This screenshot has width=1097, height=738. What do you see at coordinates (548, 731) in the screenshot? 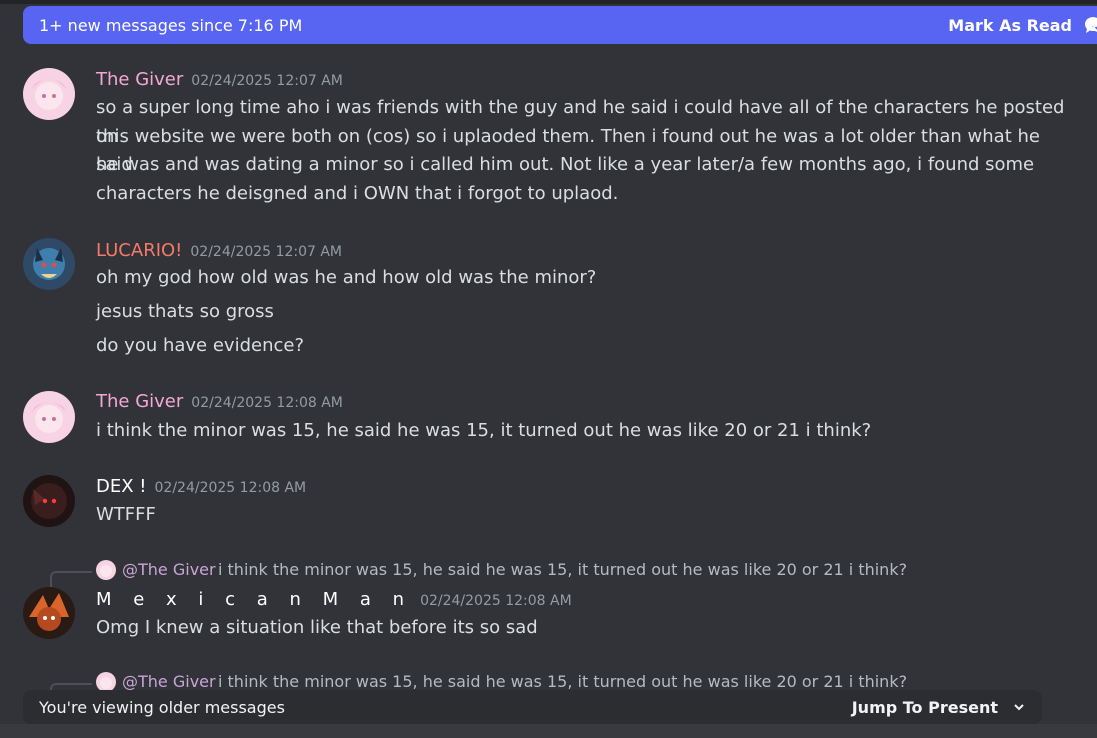
I see `message-input-area` at bounding box center [548, 731].